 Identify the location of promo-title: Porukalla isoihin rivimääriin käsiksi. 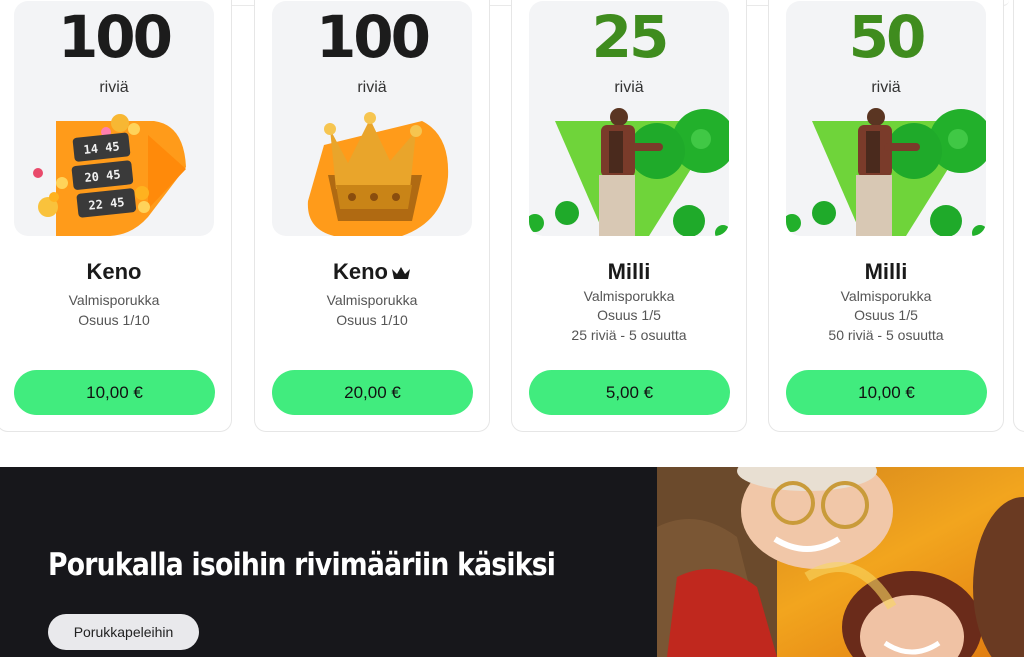
(302, 565).